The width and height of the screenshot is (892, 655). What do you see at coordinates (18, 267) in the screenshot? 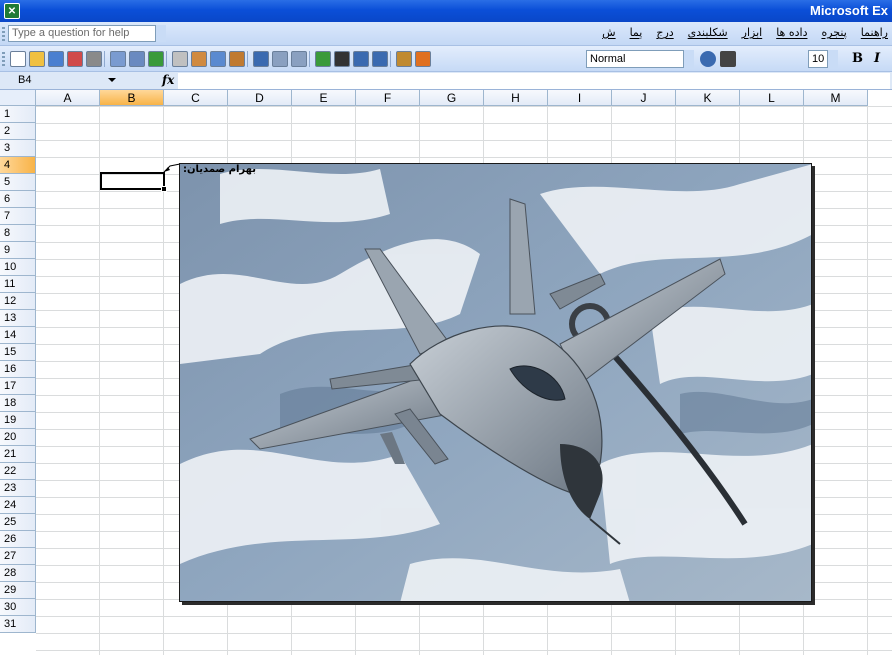
I see `row-header: 10` at bounding box center [18, 267].